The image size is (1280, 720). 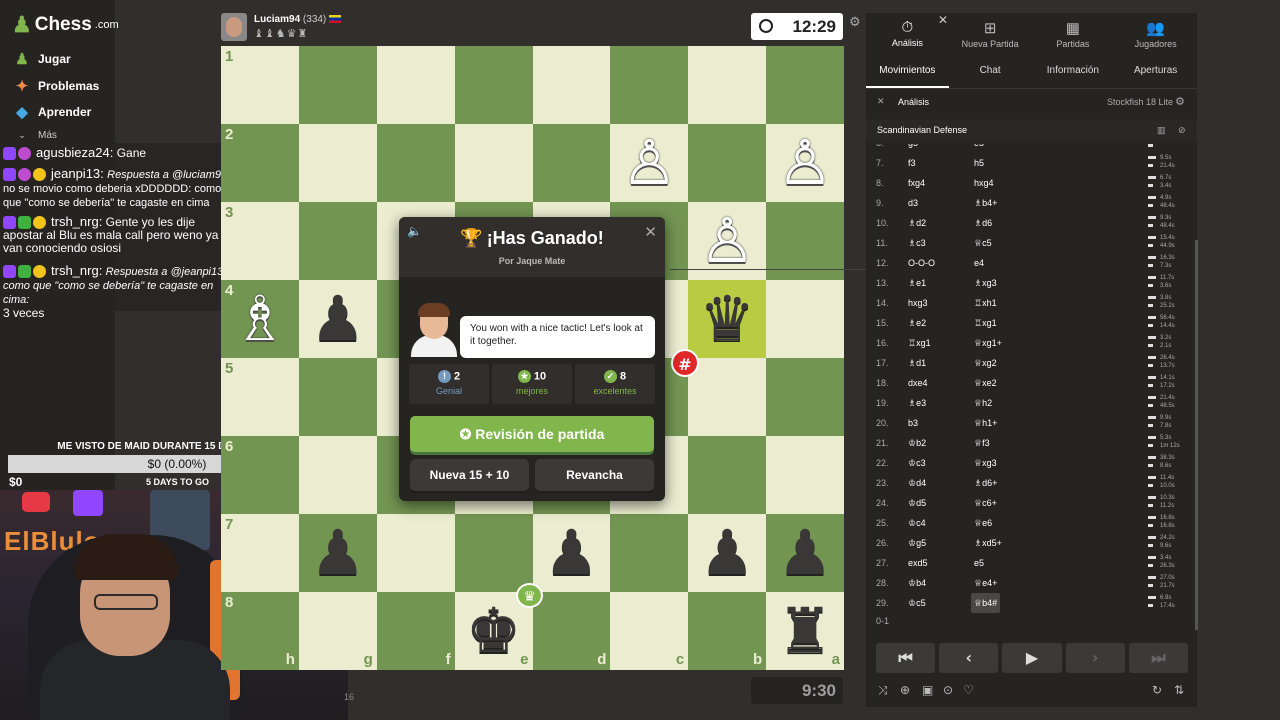 What do you see at coordinates (649, 631) in the screenshot?
I see `board-square: c` at bounding box center [649, 631].